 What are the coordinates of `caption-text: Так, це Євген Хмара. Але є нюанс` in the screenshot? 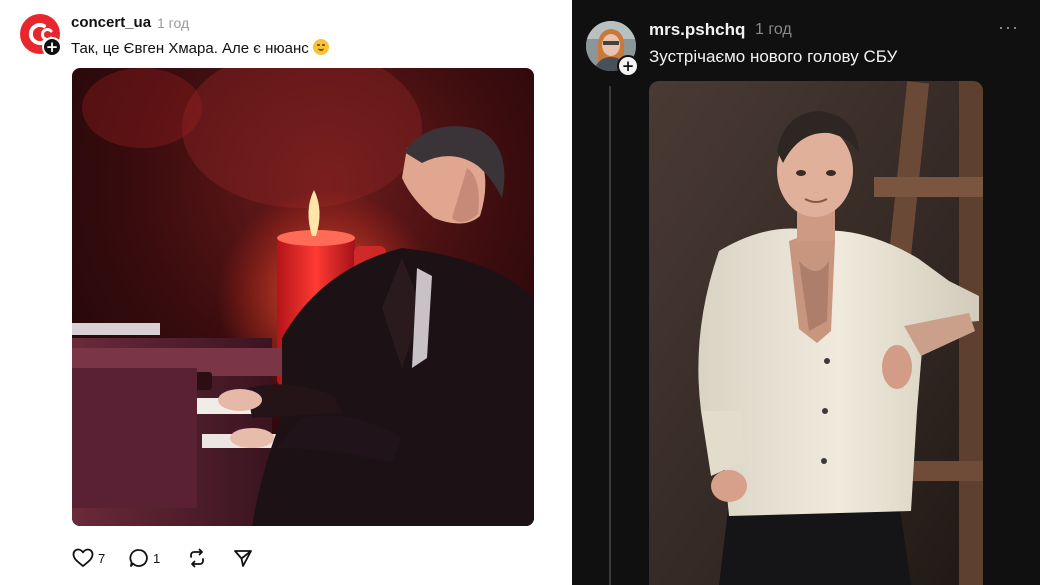 It's located at (190, 48).